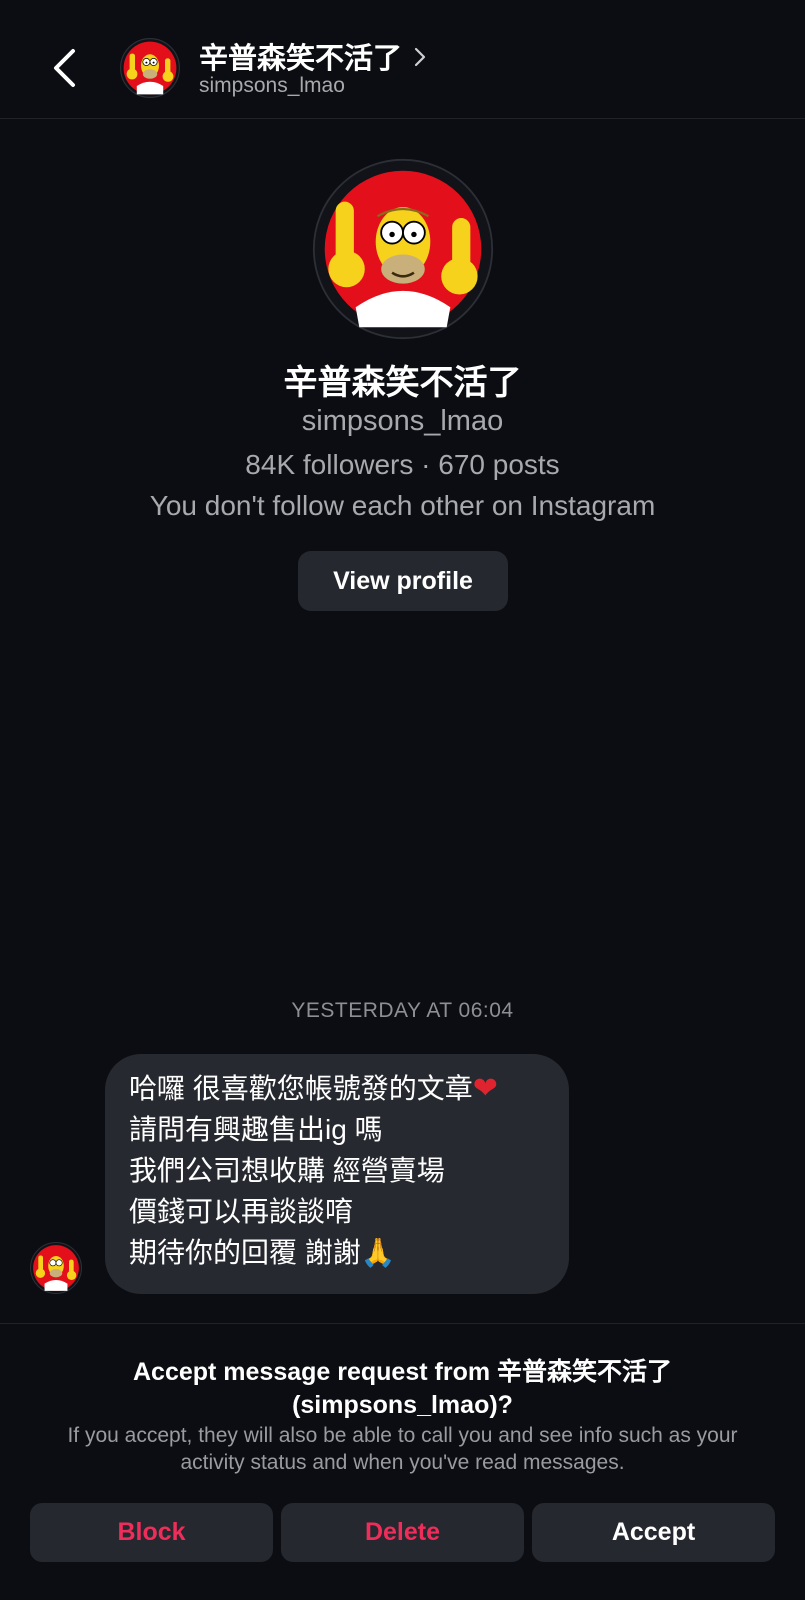 The height and width of the screenshot is (1600, 805). Describe the element at coordinates (241, 1211) in the screenshot. I see `message-line: 價錢可以再談談唷` at that location.